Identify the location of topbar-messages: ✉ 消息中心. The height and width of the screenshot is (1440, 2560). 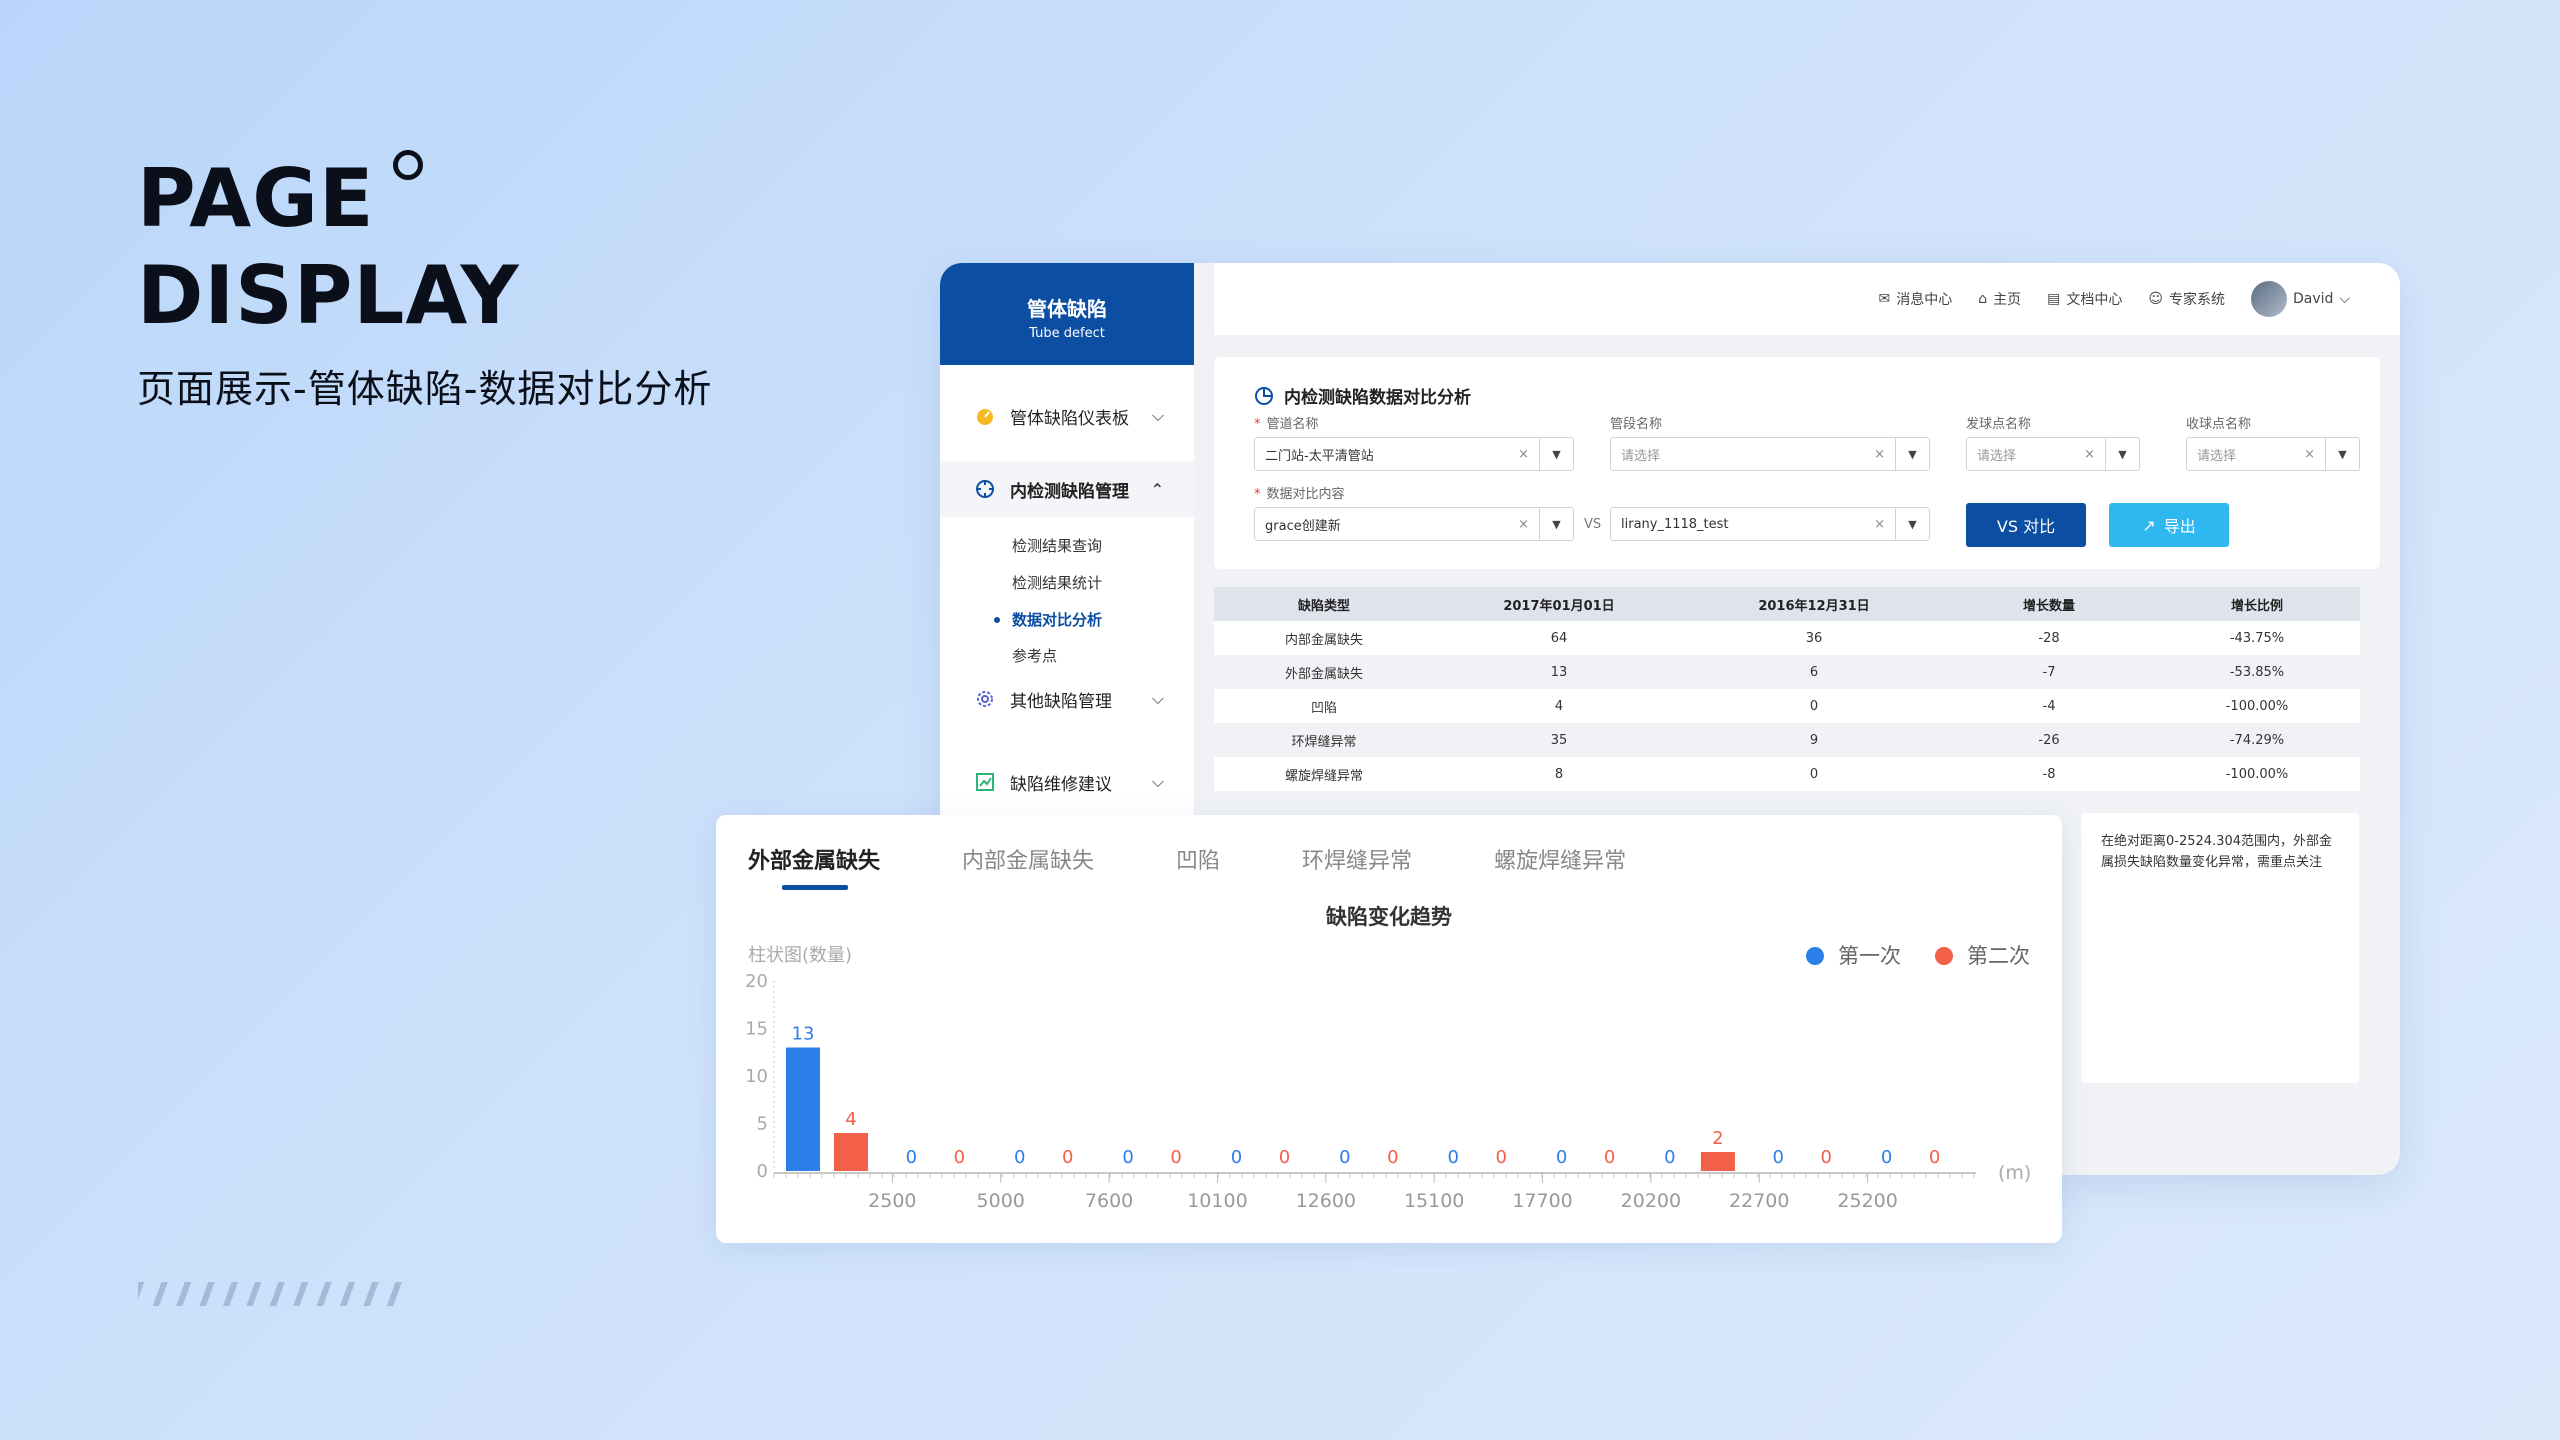
(1915, 299).